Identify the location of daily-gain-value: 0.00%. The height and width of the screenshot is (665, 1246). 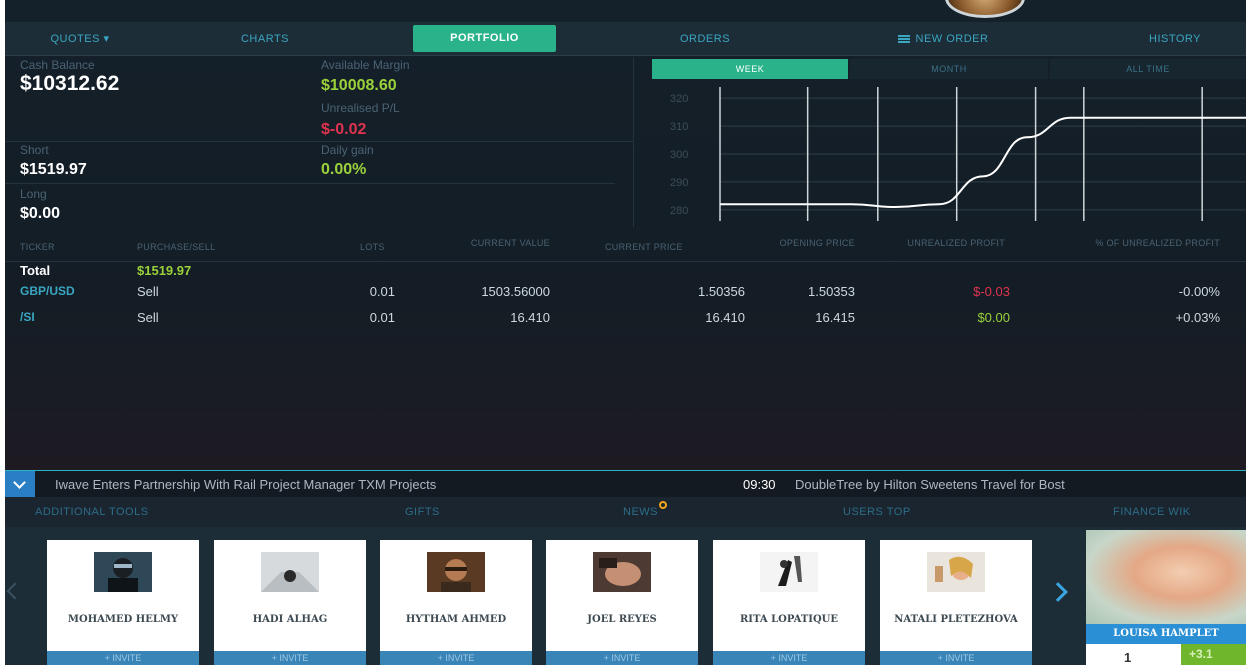
(344, 169).